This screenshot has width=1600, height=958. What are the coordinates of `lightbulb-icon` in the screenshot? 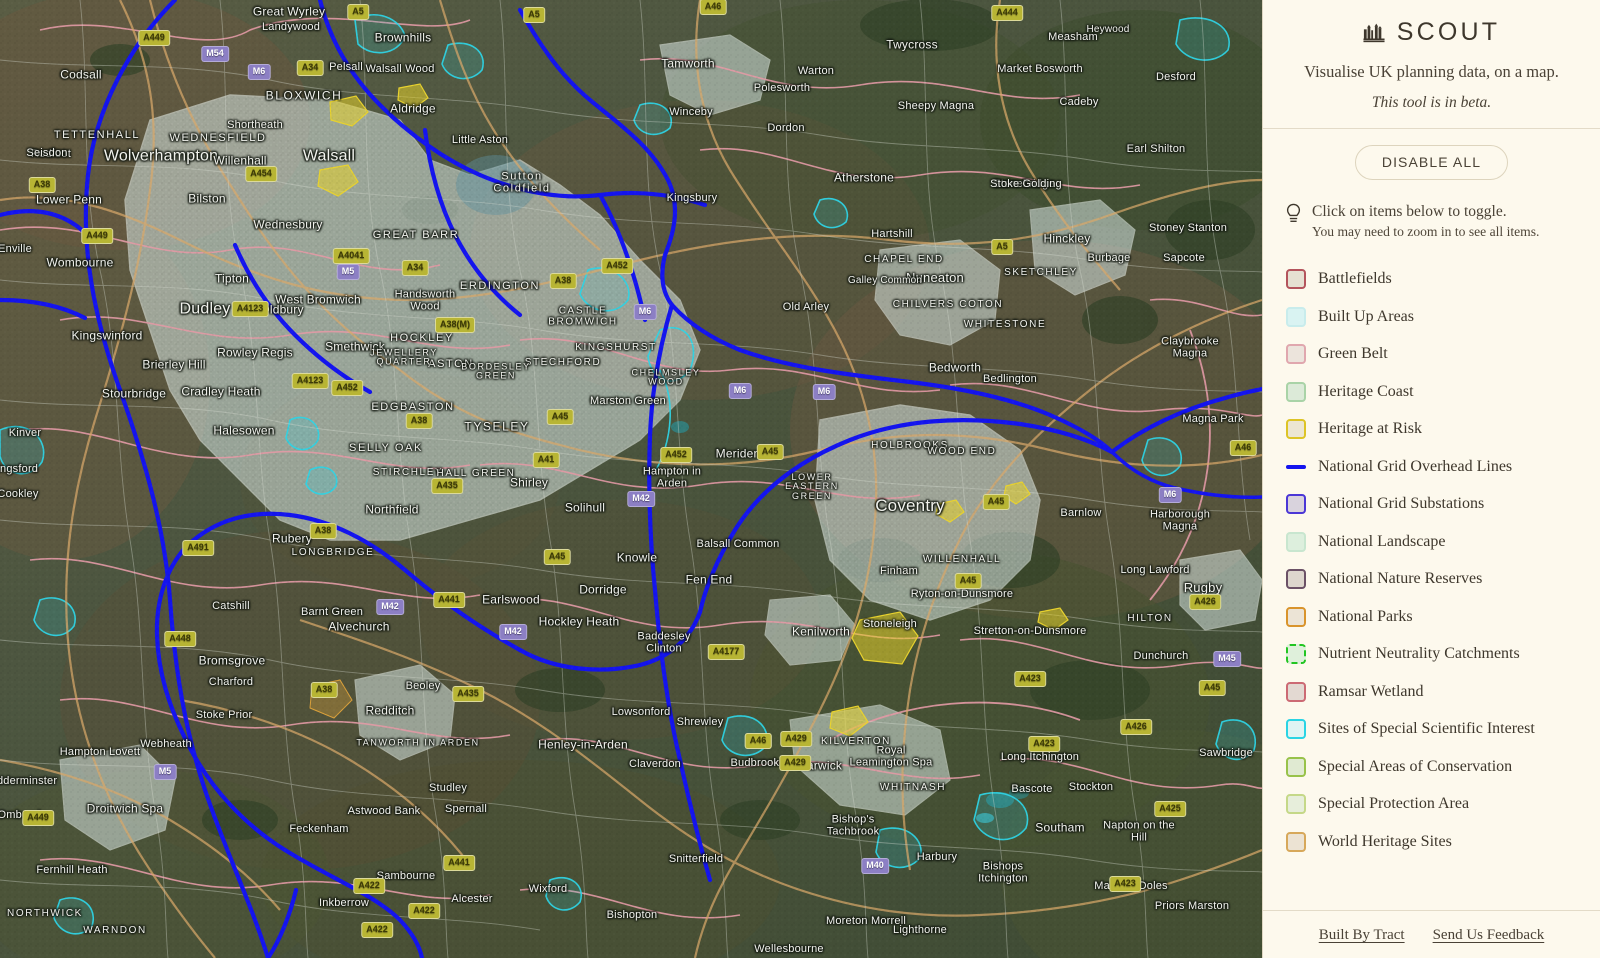 It's located at (1293, 216).